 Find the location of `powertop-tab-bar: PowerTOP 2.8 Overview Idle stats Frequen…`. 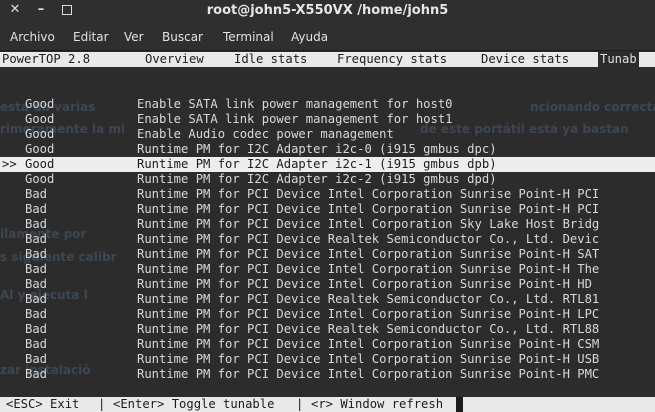

powertop-tab-bar: PowerTOP 2.8 Overview Idle stats Frequen… is located at coordinates (327, 59).